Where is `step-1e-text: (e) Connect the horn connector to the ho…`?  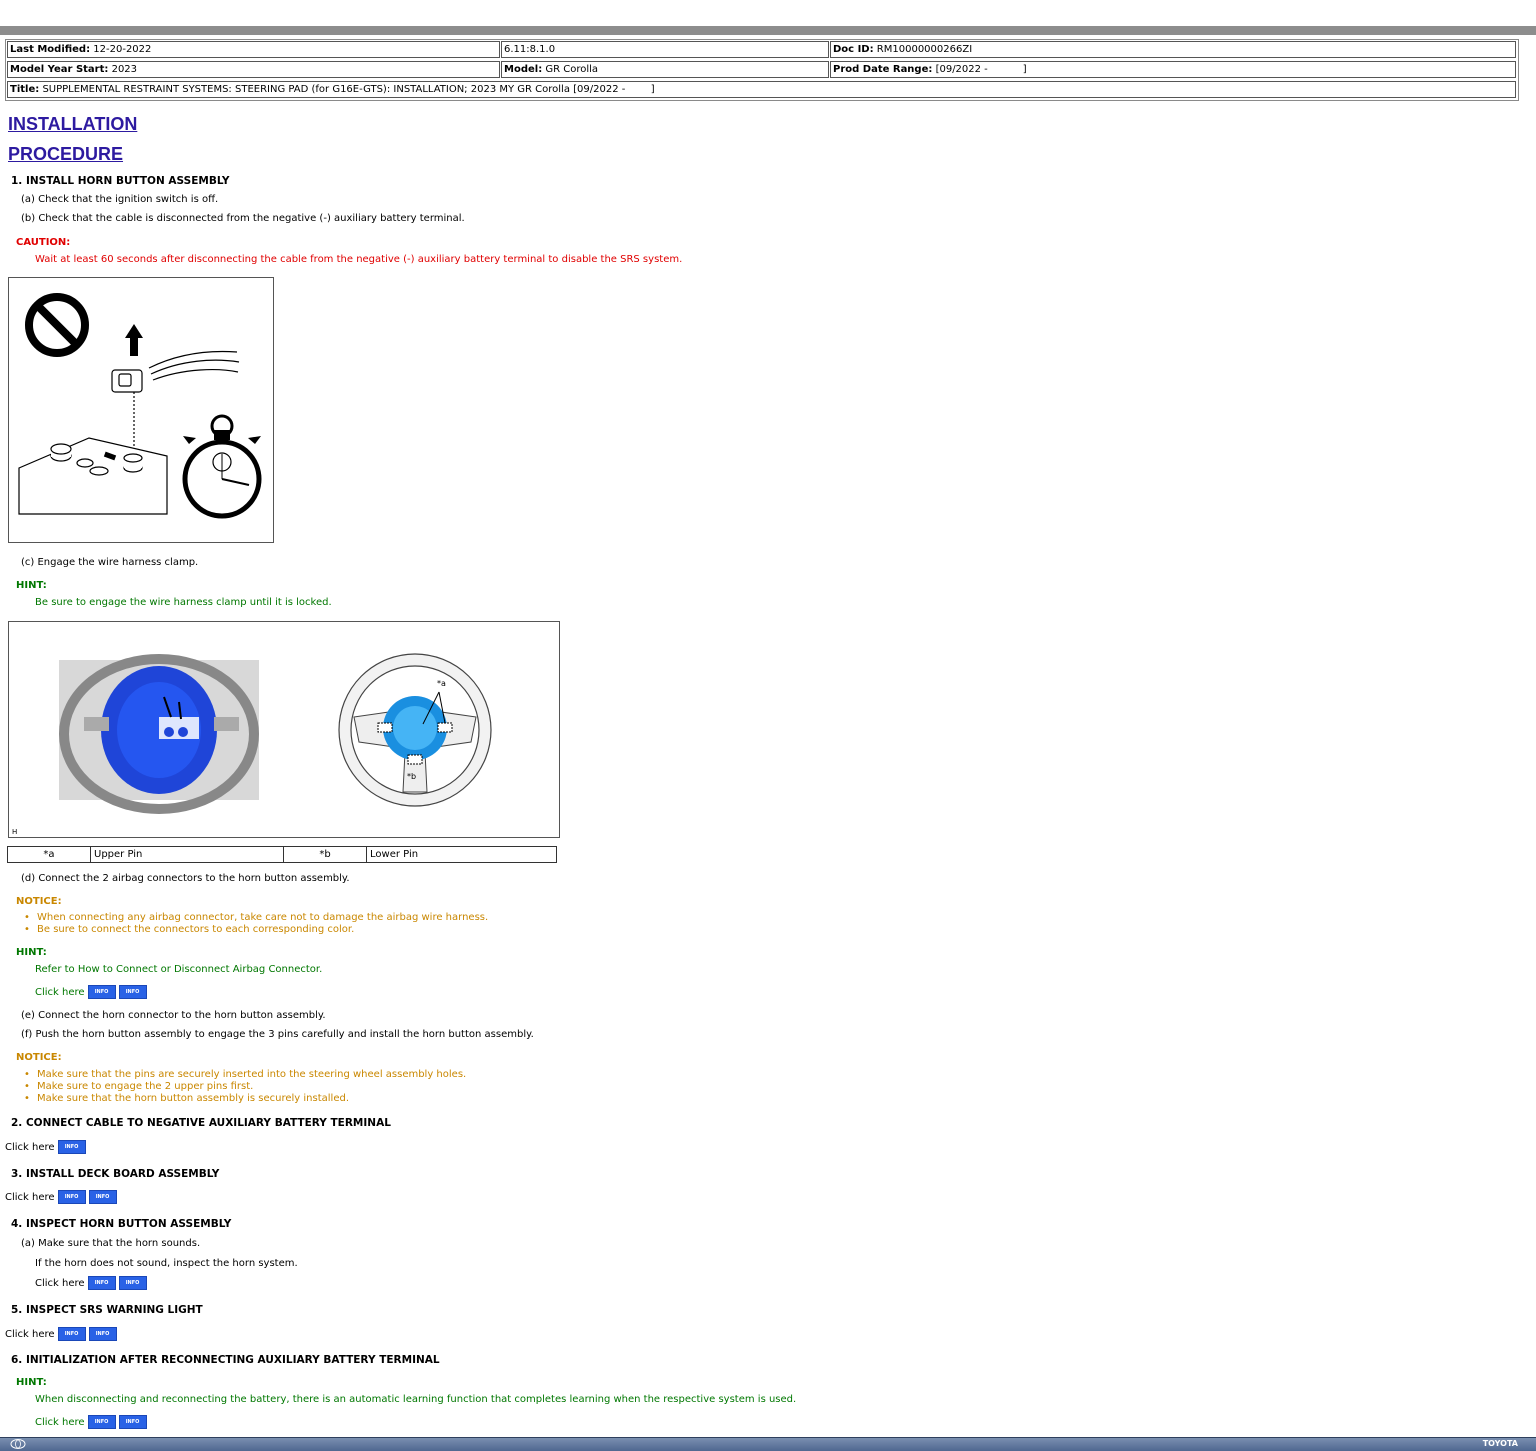 step-1e-text: (e) Connect the horn connector to the ho… is located at coordinates (173, 1015).